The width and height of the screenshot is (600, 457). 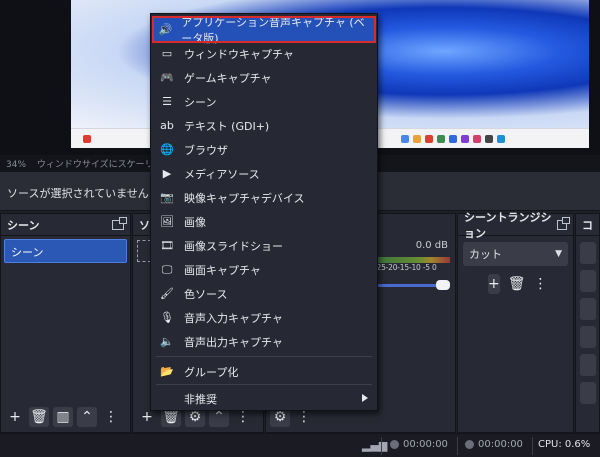 What do you see at coordinates (167, 173) in the screenshot?
I see `play-icon: ▶` at bounding box center [167, 173].